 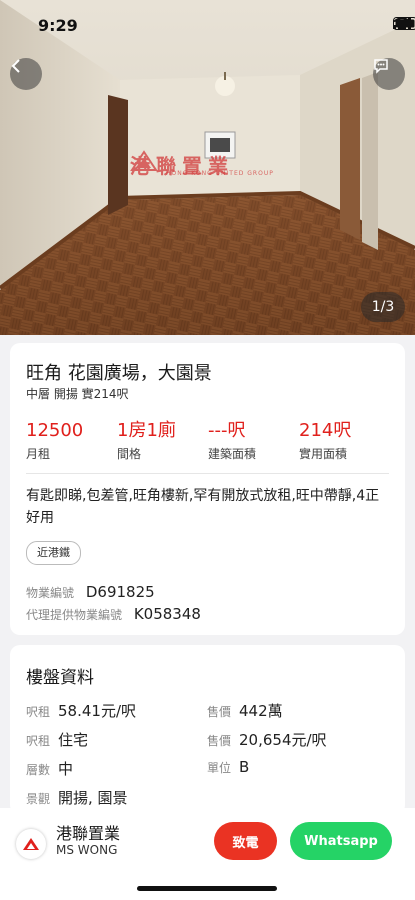 I want to click on feature-tag: 近港鐵, so click(x=53, y=553).